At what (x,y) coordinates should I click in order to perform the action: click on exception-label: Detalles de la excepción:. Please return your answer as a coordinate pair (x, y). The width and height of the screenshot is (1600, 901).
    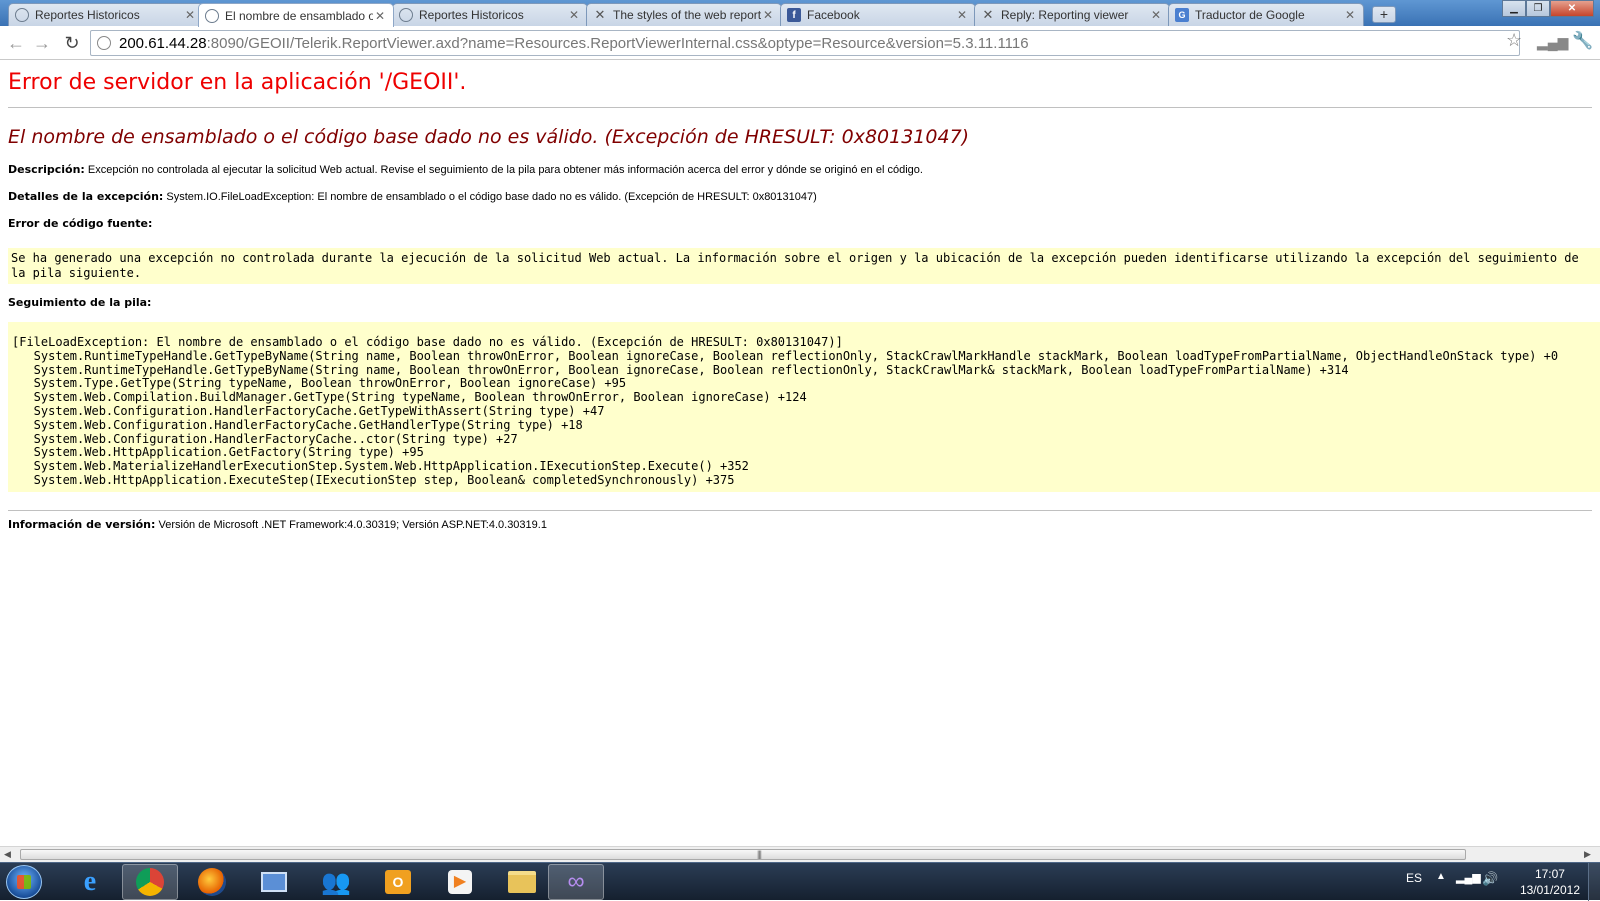
    Looking at the image, I should click on (86, 196).